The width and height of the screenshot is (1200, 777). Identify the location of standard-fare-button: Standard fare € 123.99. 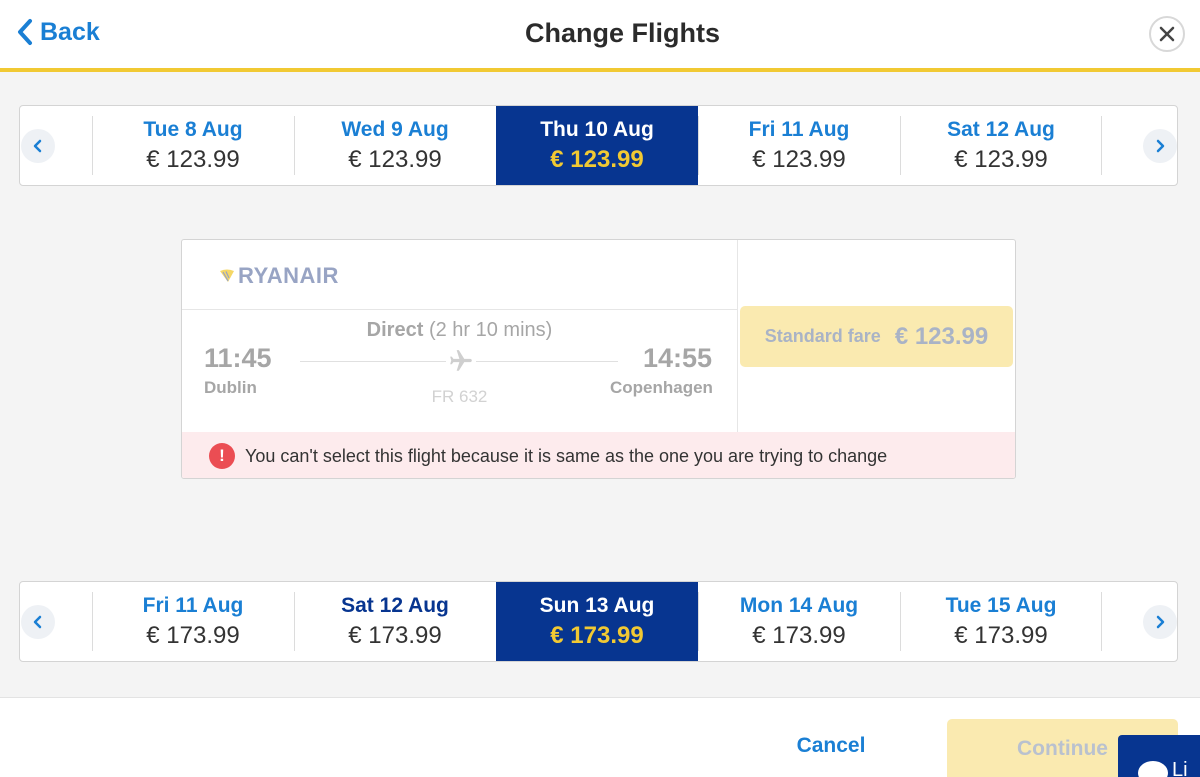
(876, 336).